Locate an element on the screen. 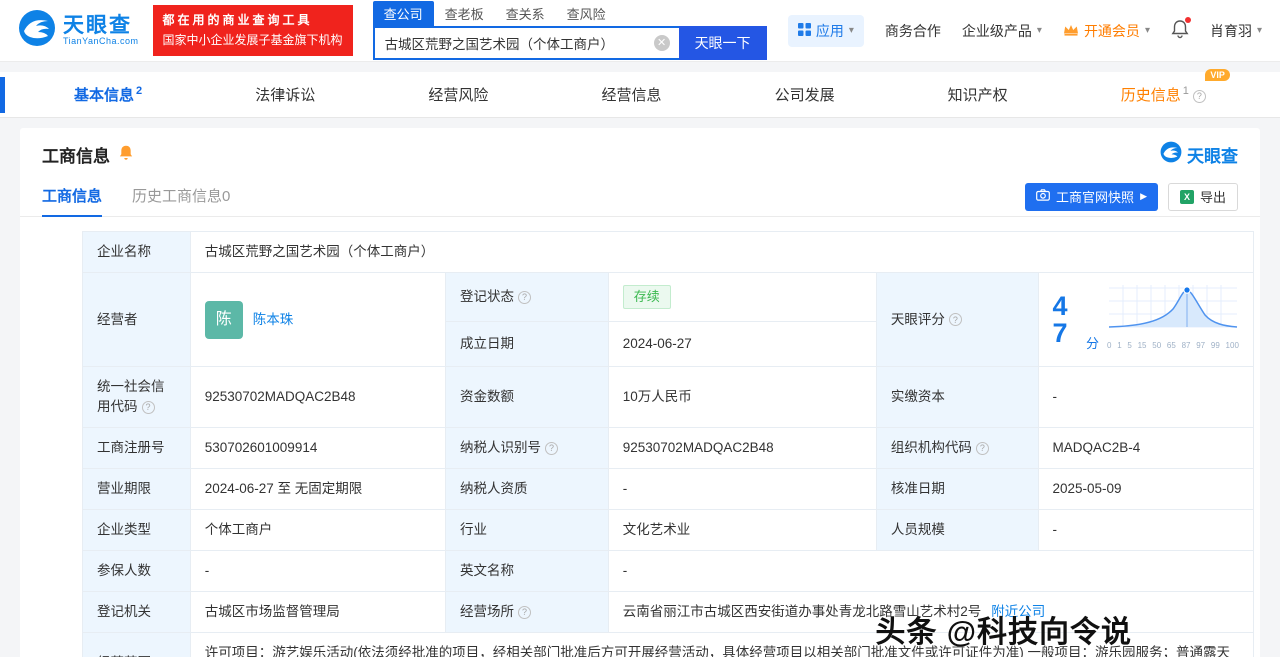 The height and width of the screenshot is (657, 1280). search-tab-boss: 查老板 is located at coordinates (464, 13).